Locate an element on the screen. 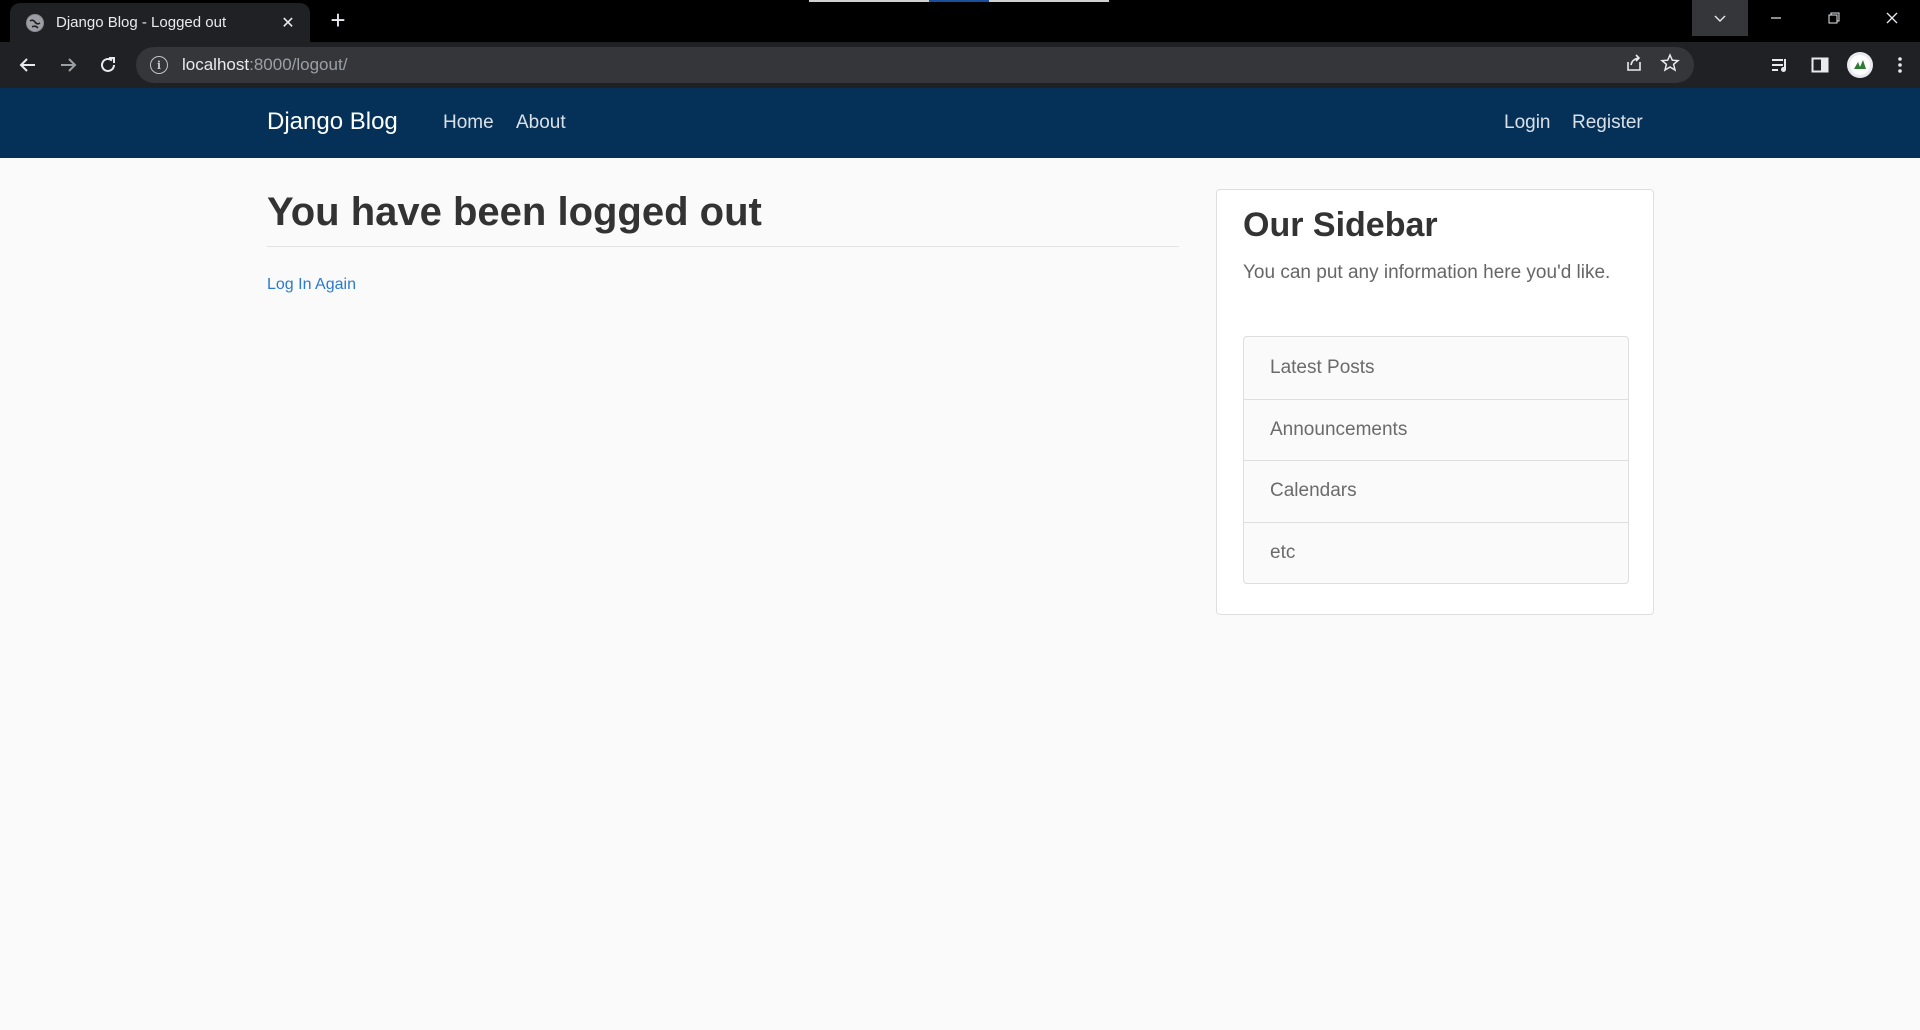 The width and height of the screenshot is (1920, 1030). nav-register: Register is located at coordinates (1607, 123).